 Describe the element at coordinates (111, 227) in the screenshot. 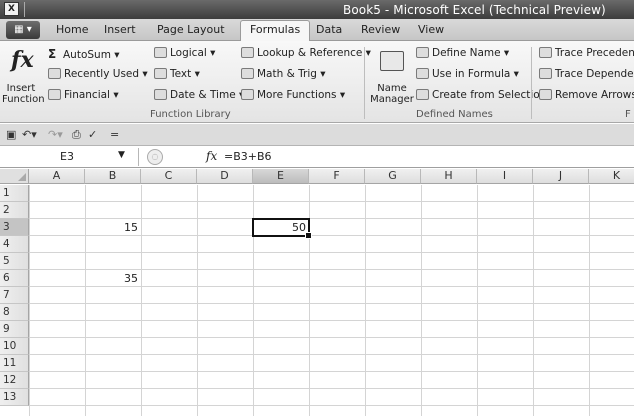

I see `cell-b3: 15` at that location.